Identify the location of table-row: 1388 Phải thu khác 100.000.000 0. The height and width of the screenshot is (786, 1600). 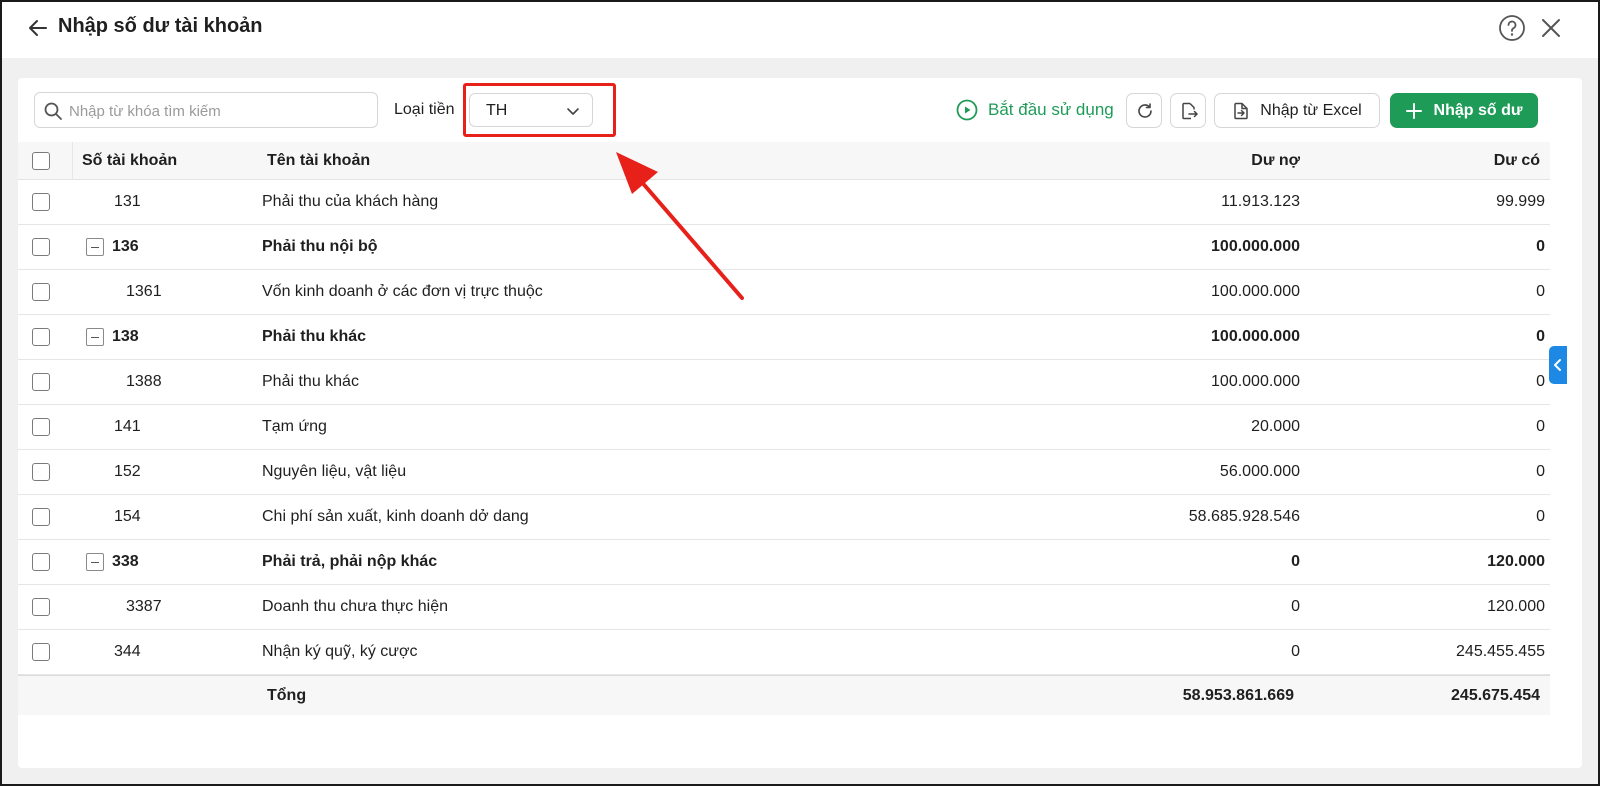
(784, 382).